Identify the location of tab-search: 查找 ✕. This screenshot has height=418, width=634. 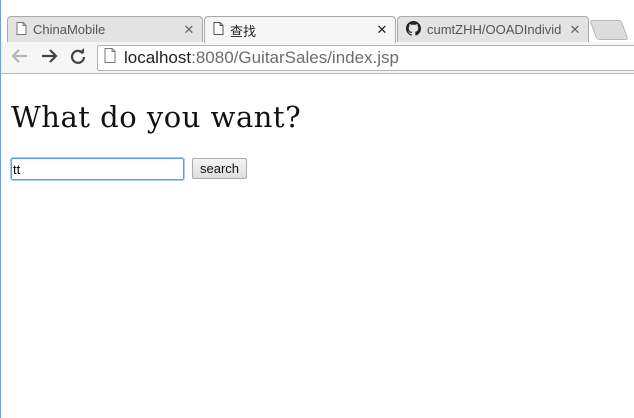
(300, 29).